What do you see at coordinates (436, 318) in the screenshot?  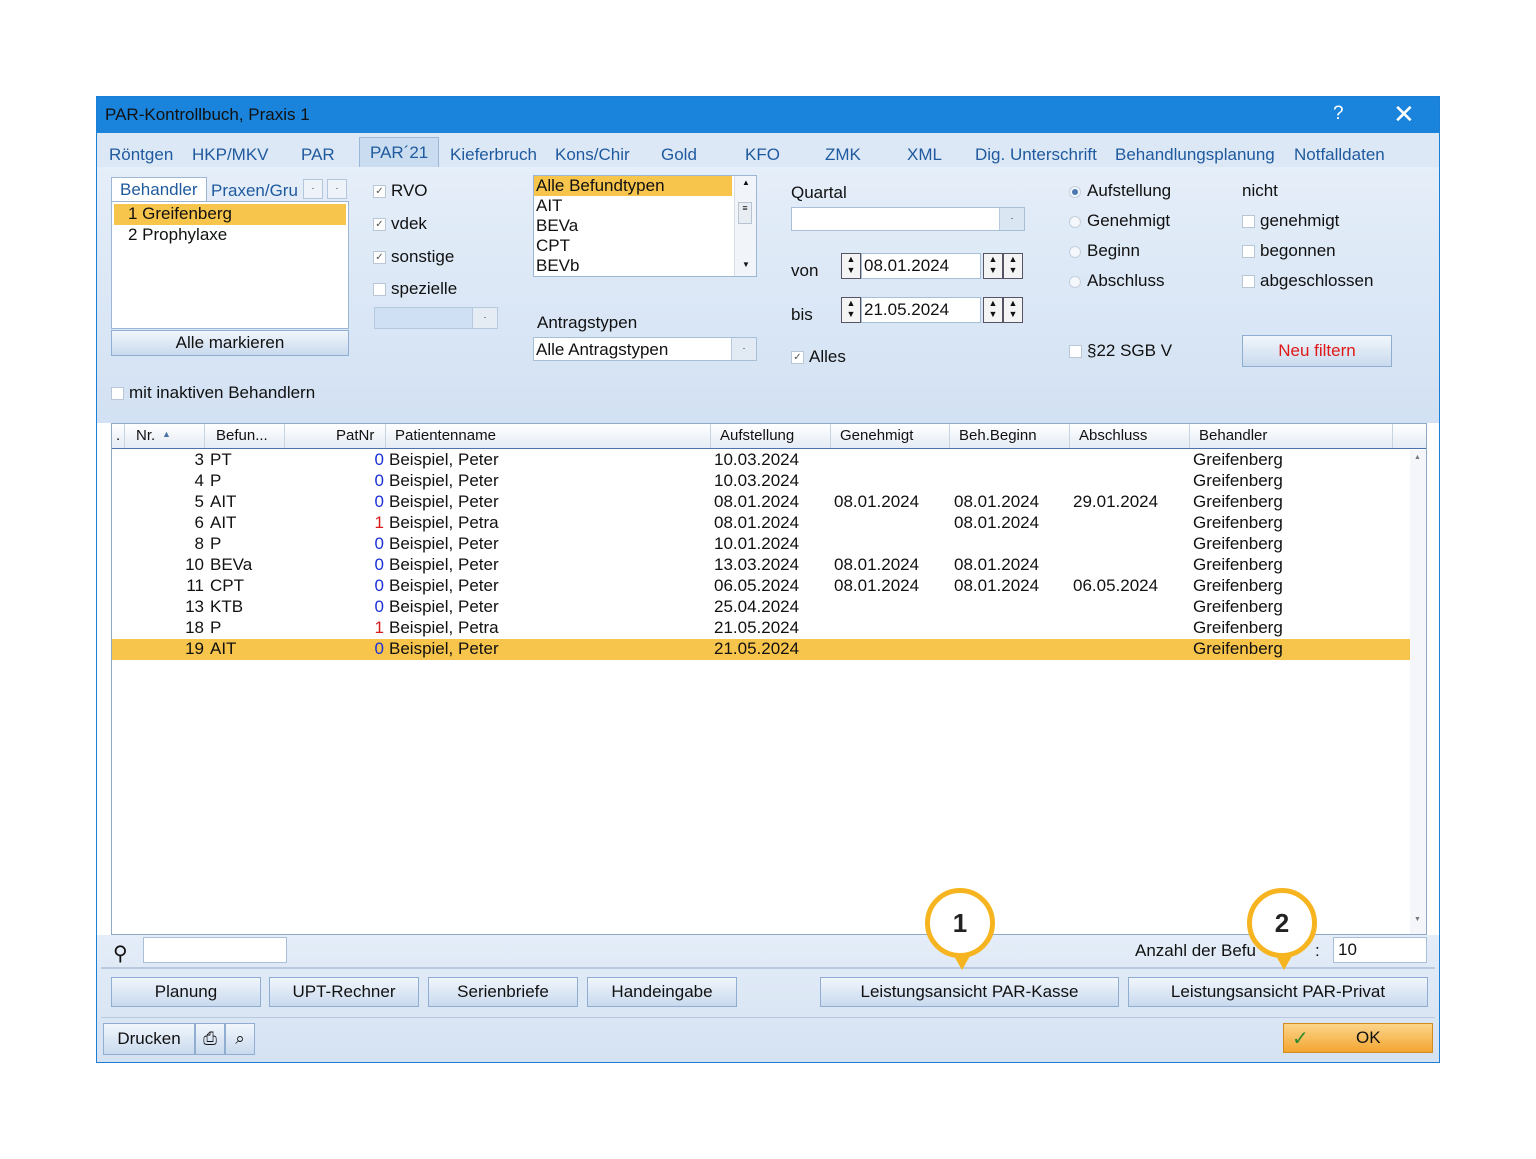 I see `spezielle-select: ·` at bounding box center [436, 318].